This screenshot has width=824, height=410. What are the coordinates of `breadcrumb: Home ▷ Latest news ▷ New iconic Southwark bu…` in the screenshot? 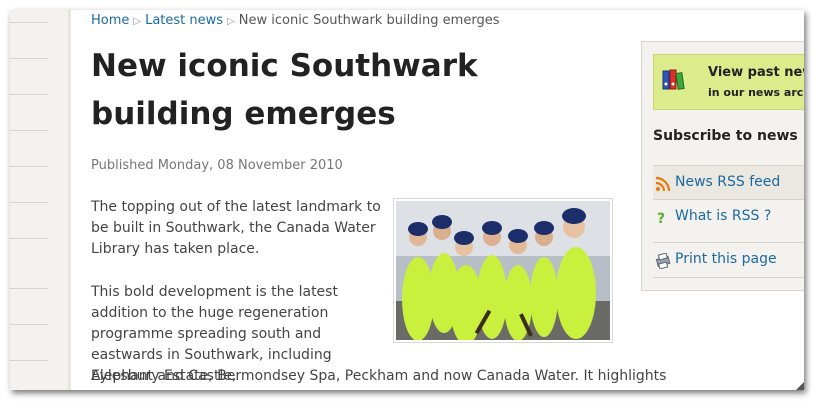 It's located at (295, 20).